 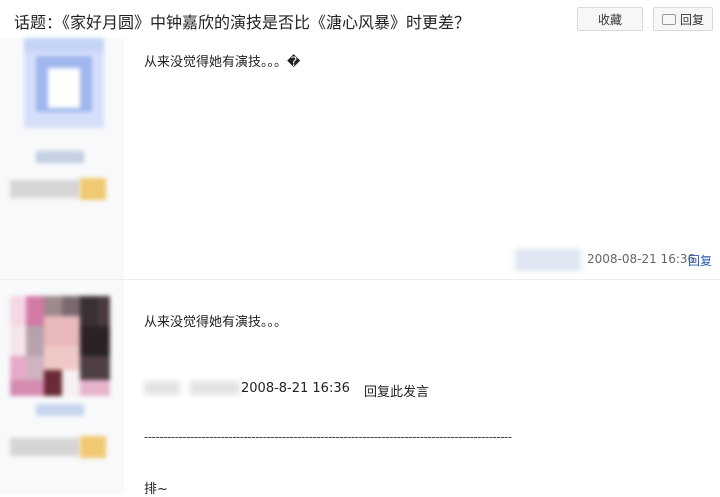 I want to click on topic-header: 话题：《家好月圆》中钟嘉欣的演技是否比《溏心风暴》时更差？ 收藏 回复, so click(x=360, y=19).